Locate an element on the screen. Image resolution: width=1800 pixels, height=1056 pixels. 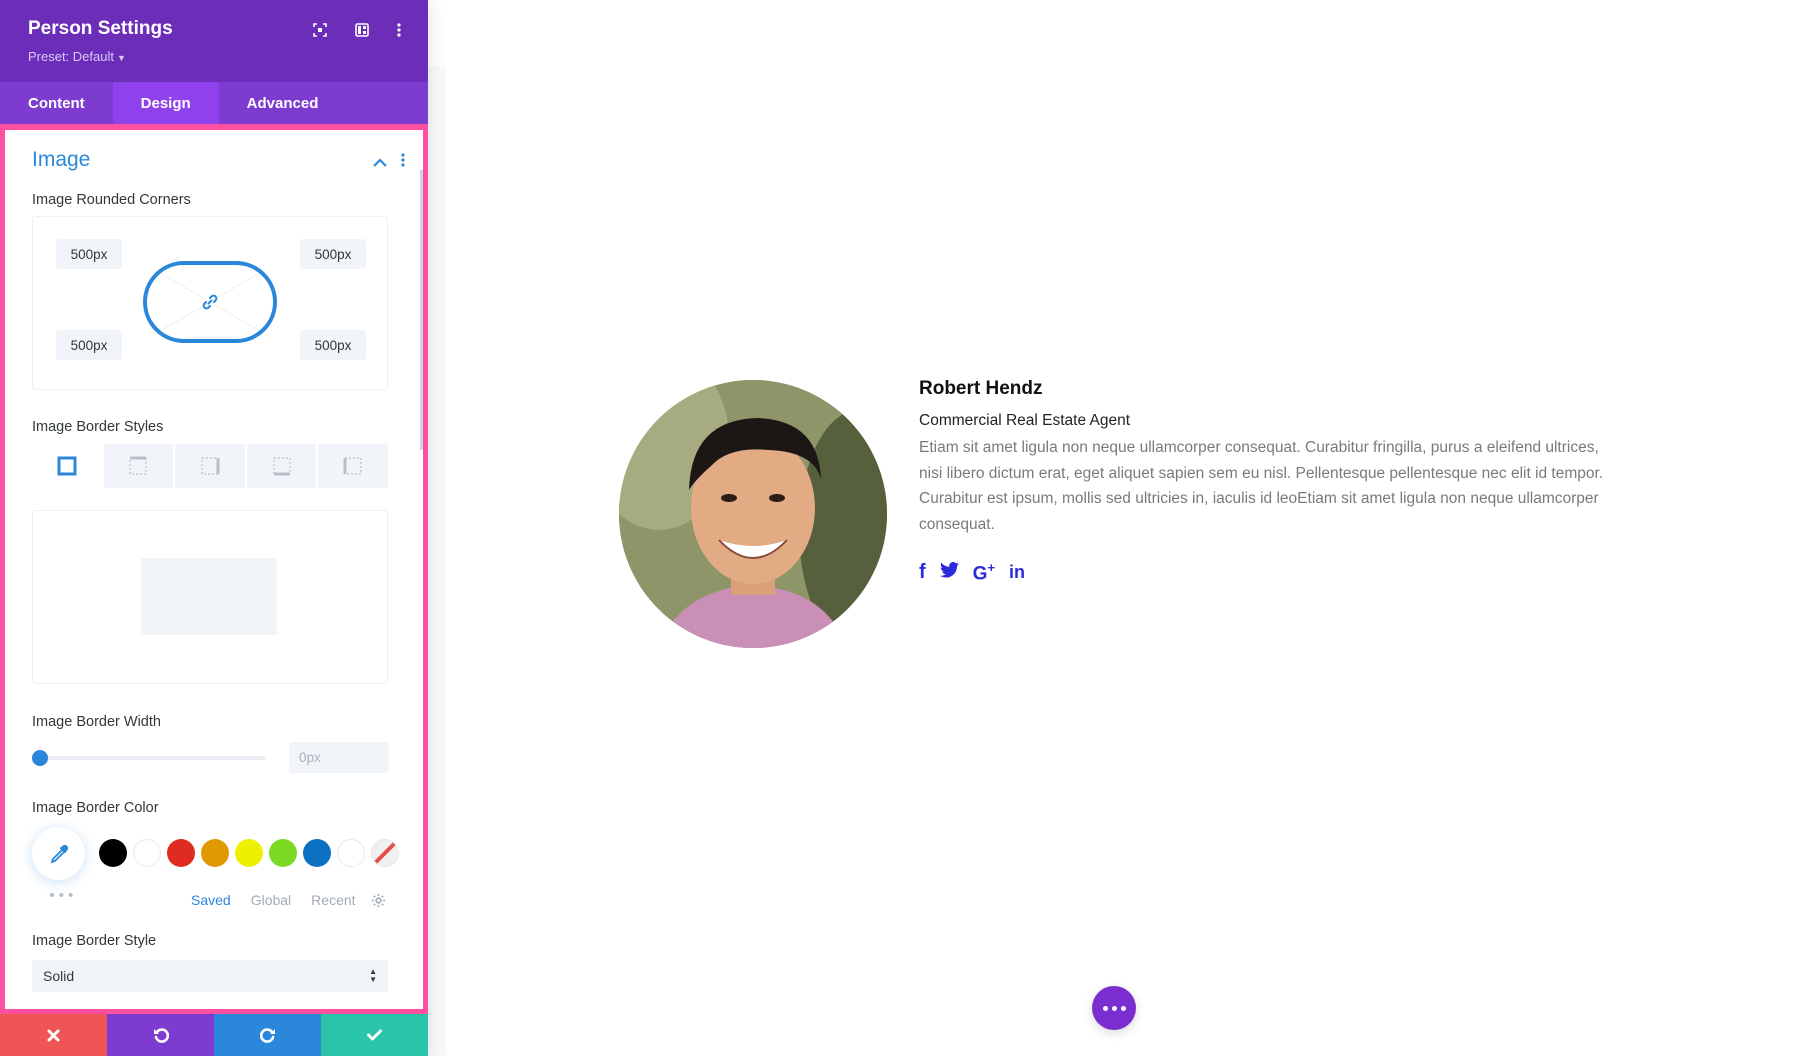
redo-icon is located at coordinates (267, 1035).